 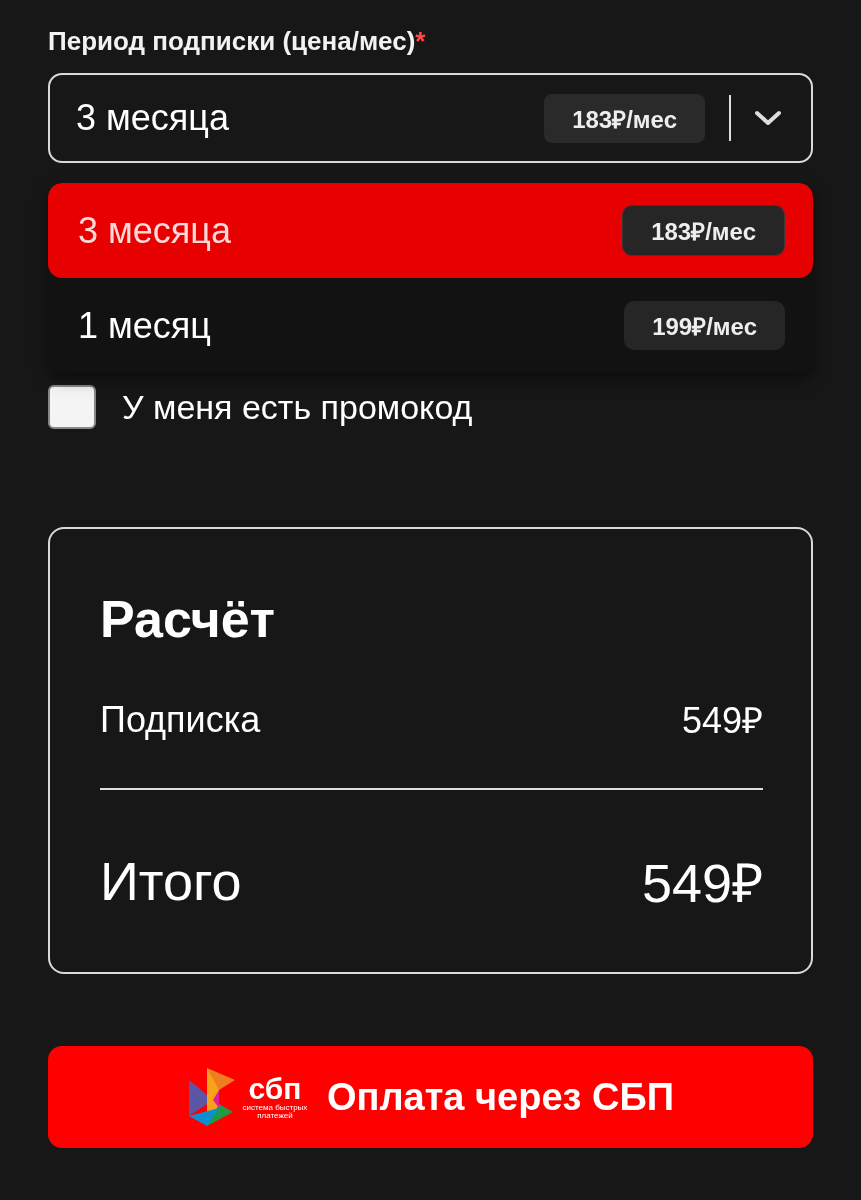 What do you see at coordinates (702, 883) in the screenshot?
I see `total-value: 549₽` at bounding box center [702, 883].